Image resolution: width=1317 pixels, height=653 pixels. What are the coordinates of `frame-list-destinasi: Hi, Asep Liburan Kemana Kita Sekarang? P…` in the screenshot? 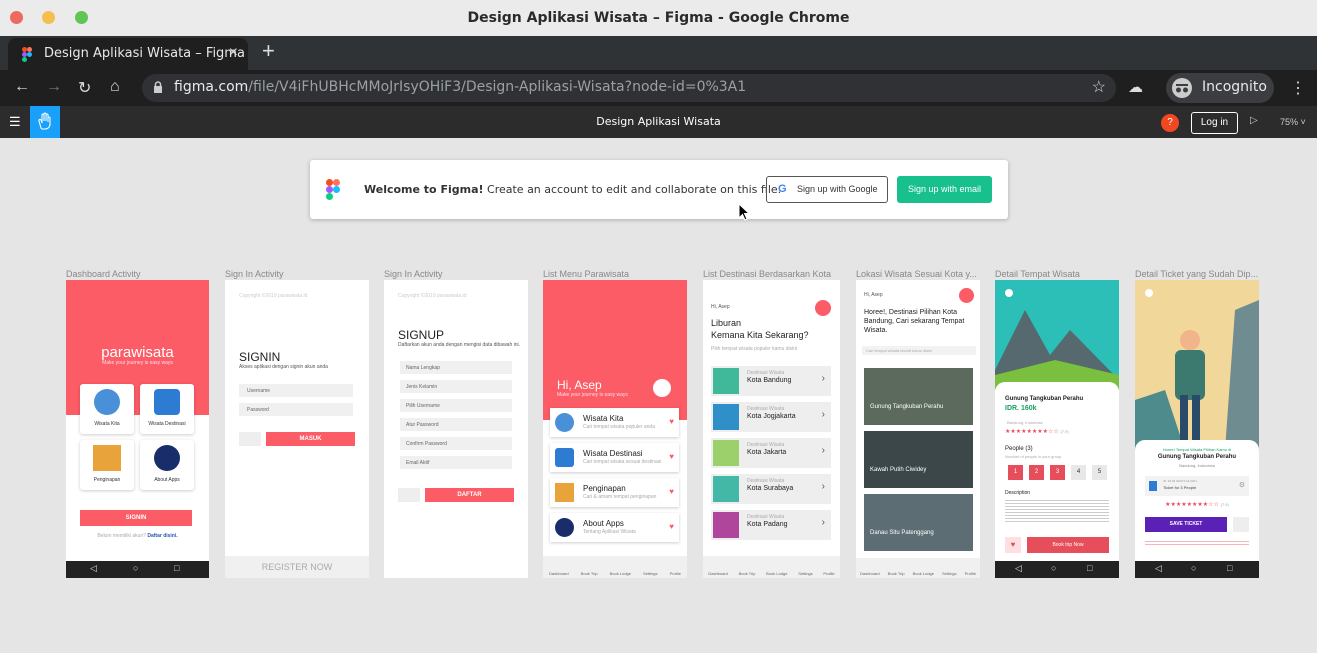 It's located at (771, 429).